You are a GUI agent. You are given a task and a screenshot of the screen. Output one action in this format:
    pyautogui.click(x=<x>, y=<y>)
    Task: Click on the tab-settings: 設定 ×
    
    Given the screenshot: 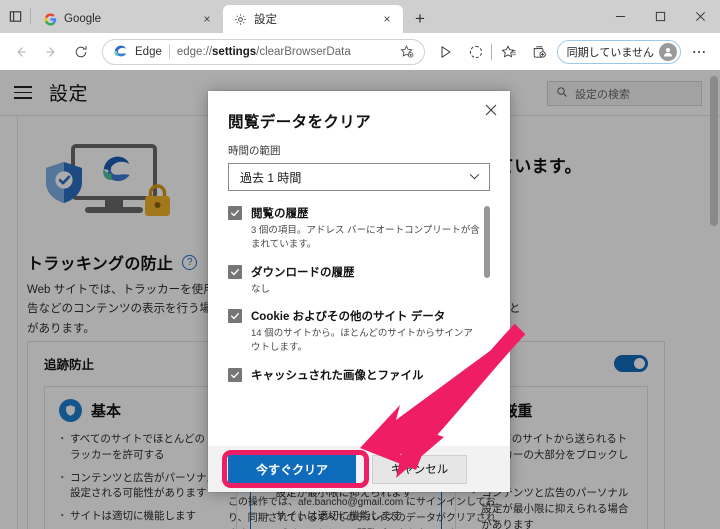 What is the action you would take?
    pyautogui.click(x=313, y=19)
    